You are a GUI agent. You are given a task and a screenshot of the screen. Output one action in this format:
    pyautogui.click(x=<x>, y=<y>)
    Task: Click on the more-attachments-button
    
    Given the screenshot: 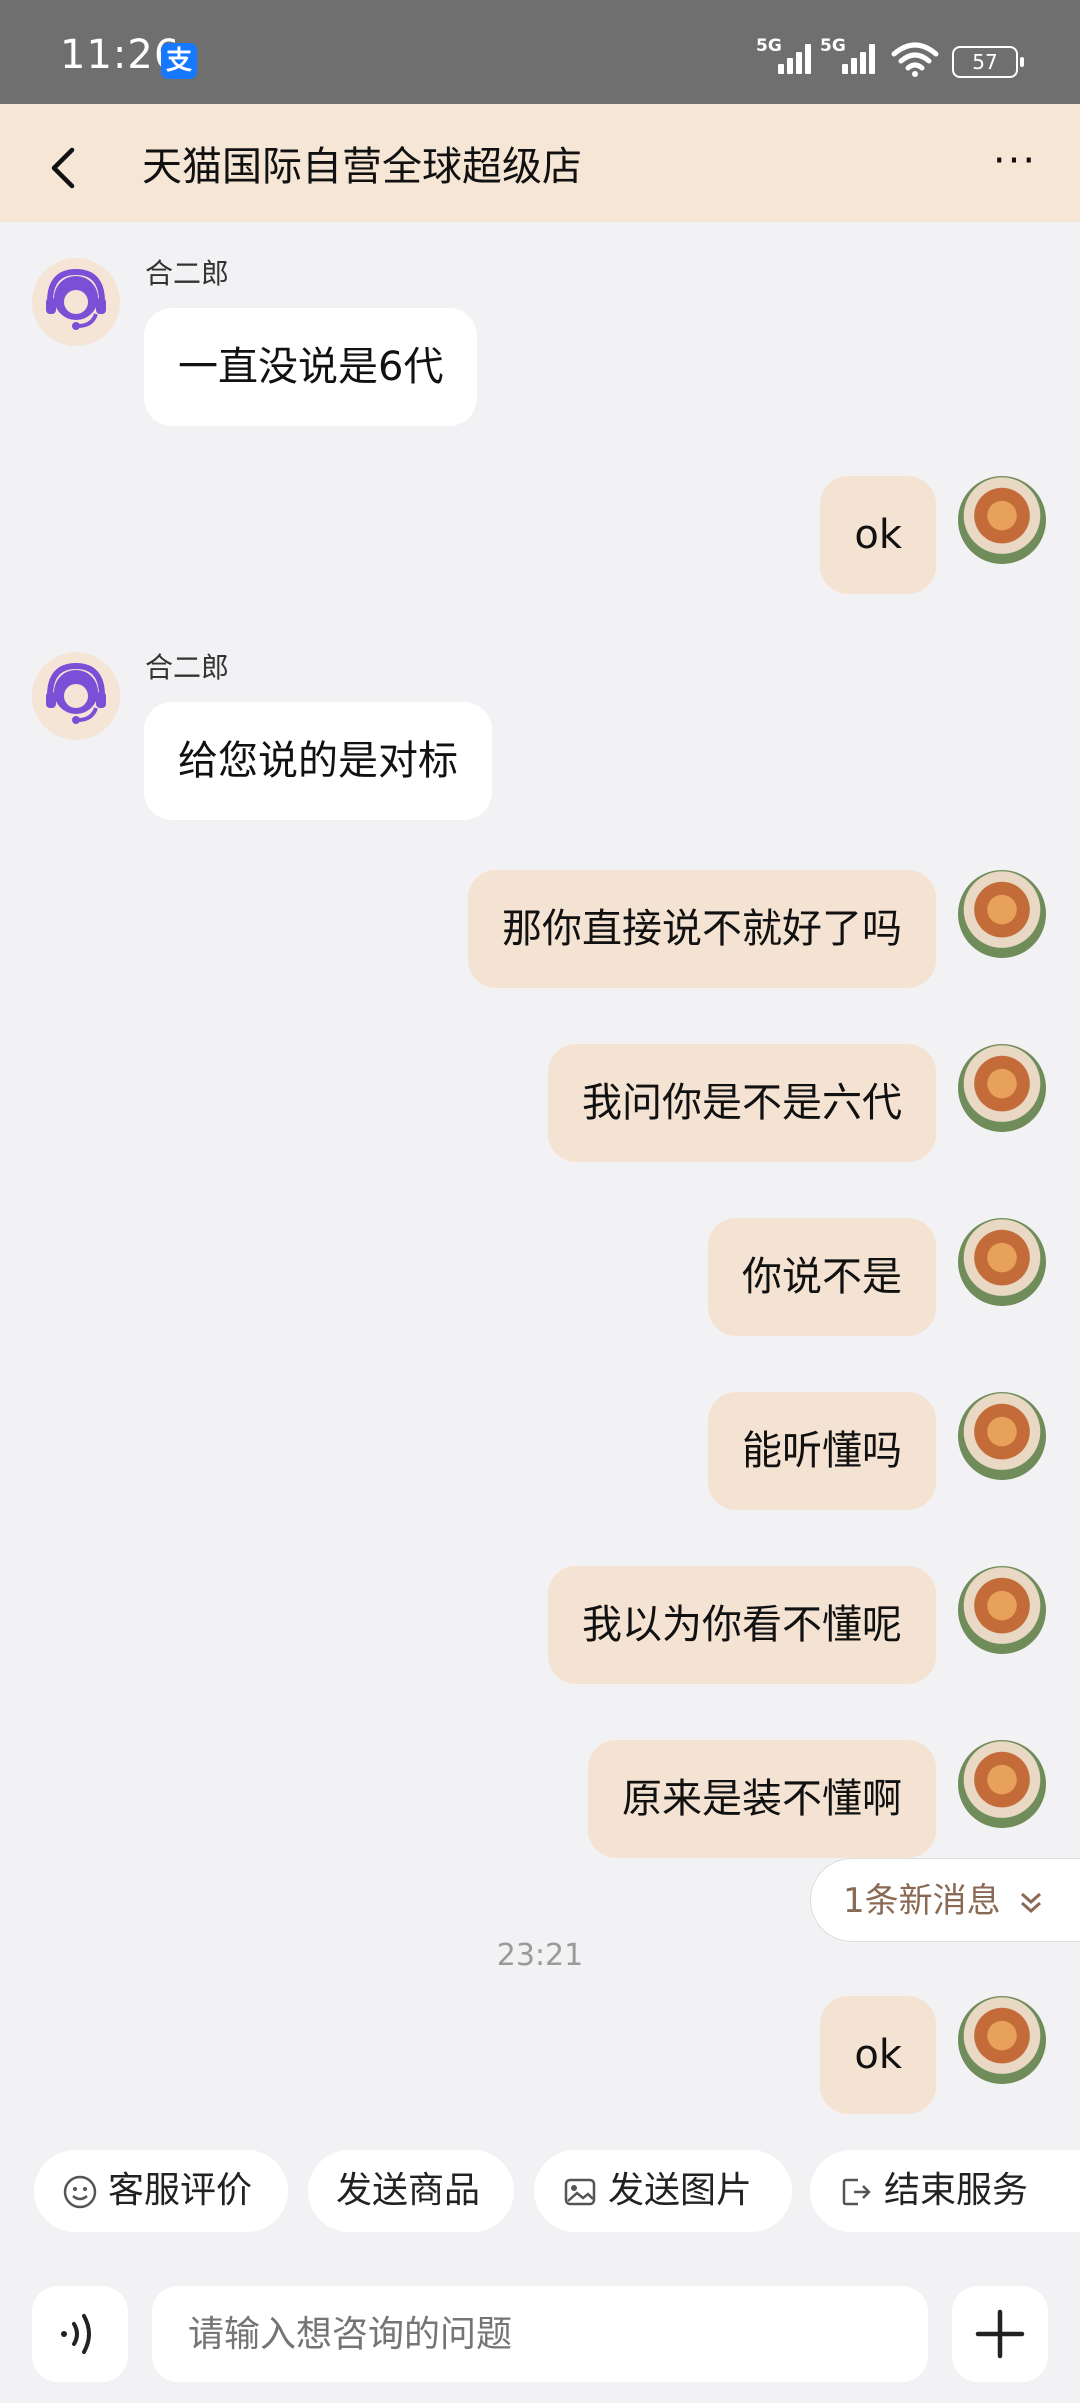 What is the action you would take?
    pyautogui.click(x=1000, y=2334)
    